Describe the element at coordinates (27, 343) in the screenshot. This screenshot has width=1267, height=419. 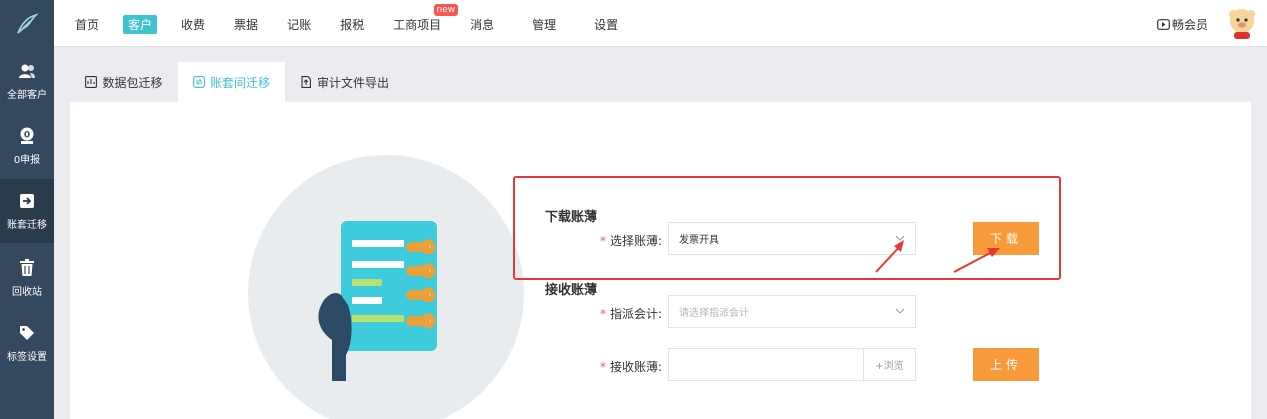
I see `sidebar-item-tag-settings: 标签设置` at that location.